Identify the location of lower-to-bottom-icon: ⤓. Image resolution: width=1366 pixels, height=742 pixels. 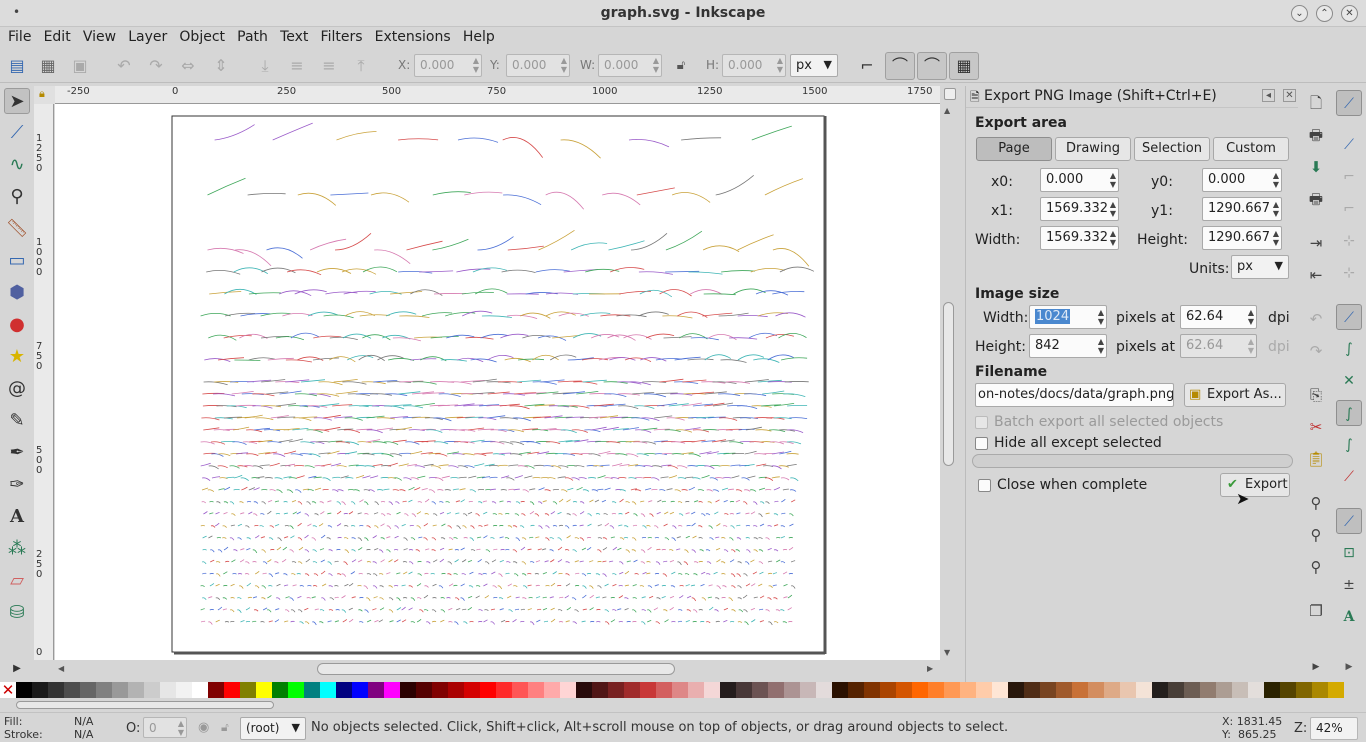
(265, 66).